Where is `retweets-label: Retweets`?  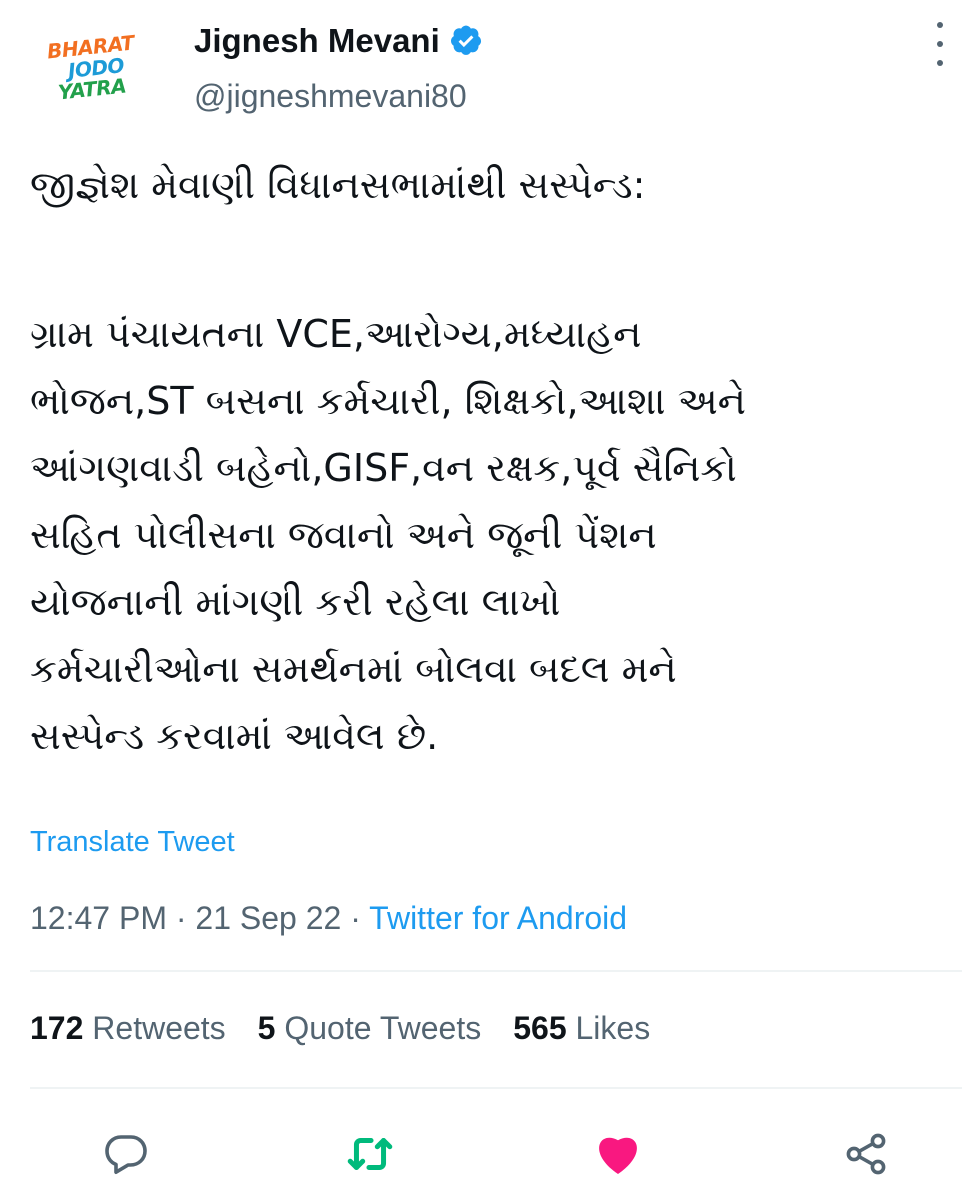 retweets-label: Retweets is located at coordinates (159, 1028).